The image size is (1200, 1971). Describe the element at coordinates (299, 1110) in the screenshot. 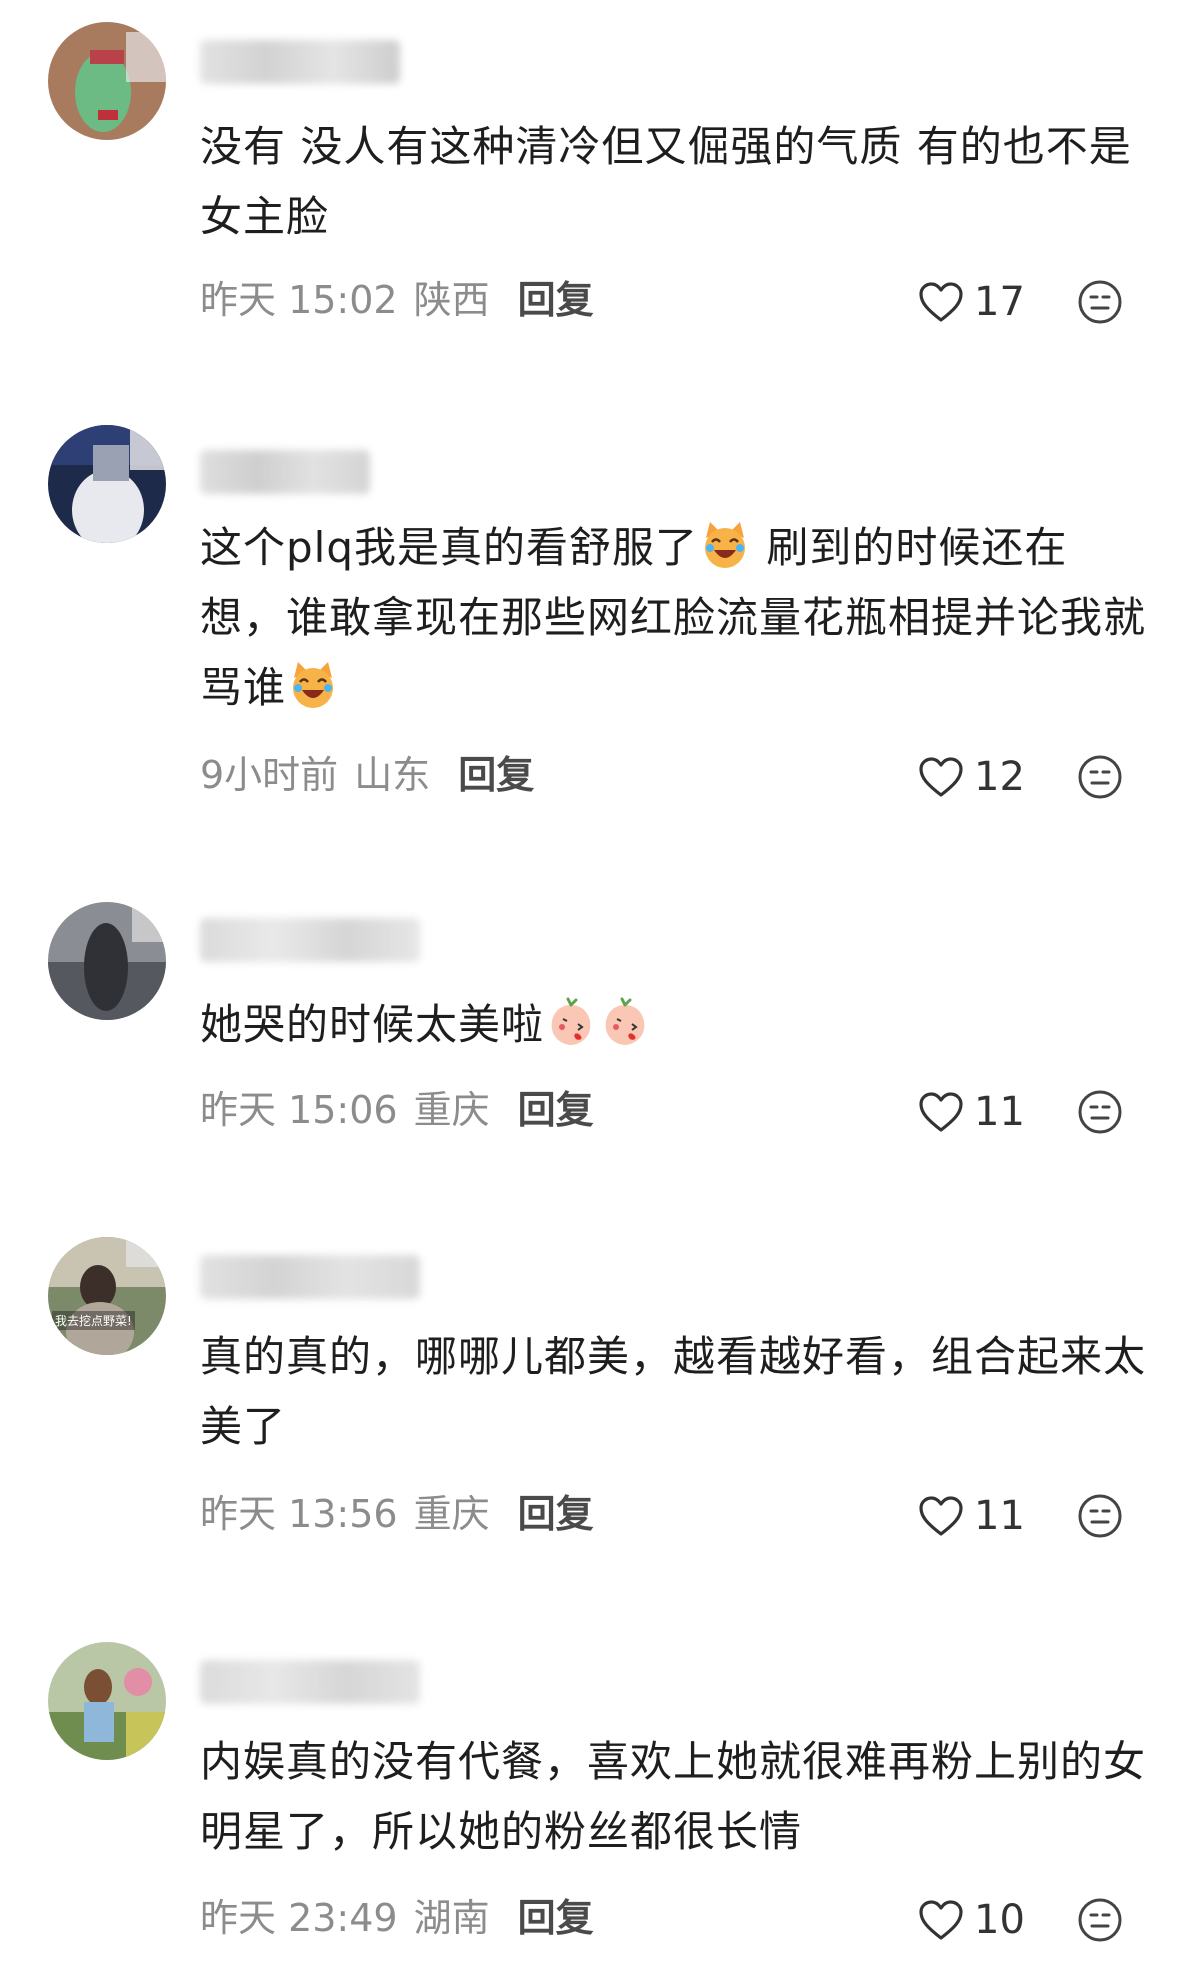

I see `comment-time: 昨天 15:06` at that location.